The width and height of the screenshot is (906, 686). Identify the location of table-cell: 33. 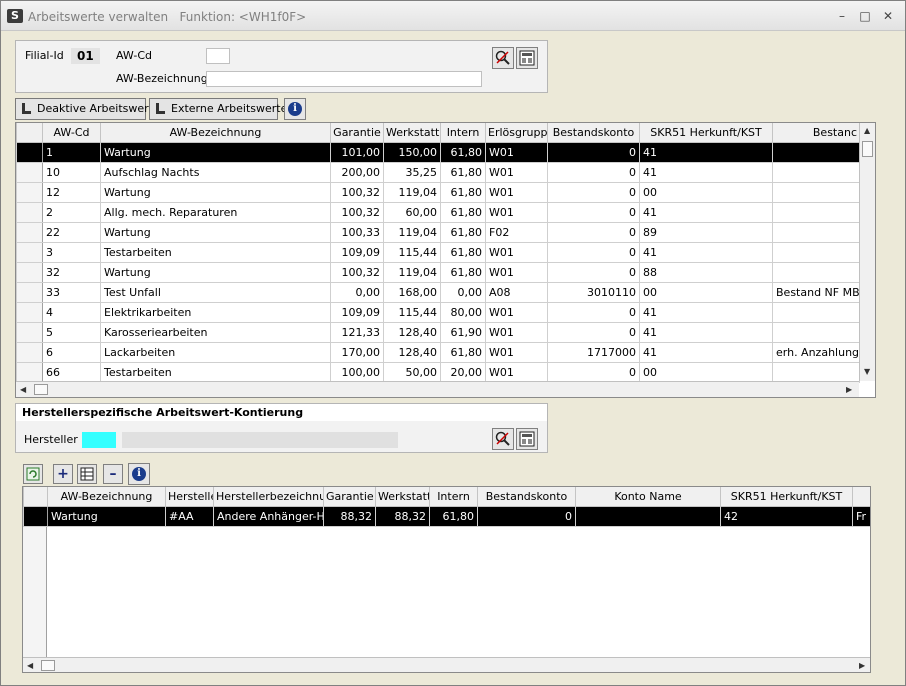
(71, 292).